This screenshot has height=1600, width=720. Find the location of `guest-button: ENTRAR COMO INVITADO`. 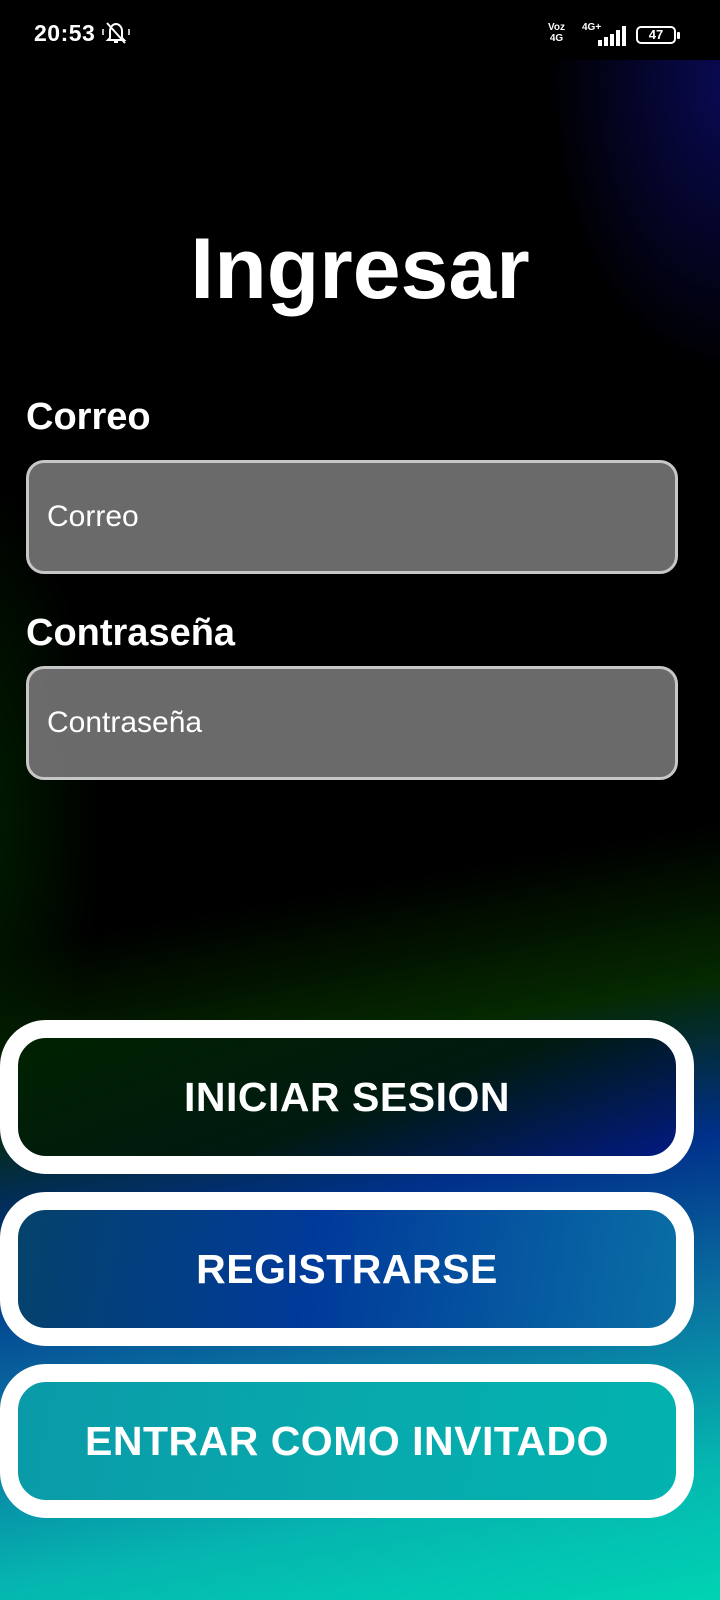

guest-button: ENTRAR COMO INVITADO is located at coordinates (347, 1441).